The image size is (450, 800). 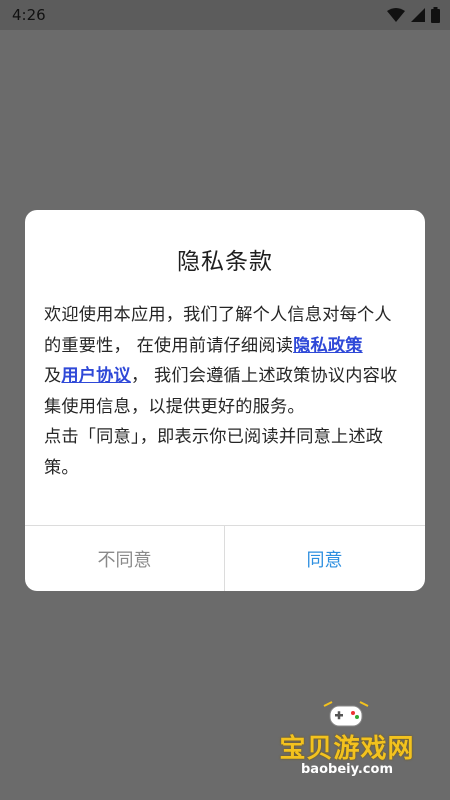 I want to click on privacy-policy-link: 隐私政策, so click(x=328, y=346).